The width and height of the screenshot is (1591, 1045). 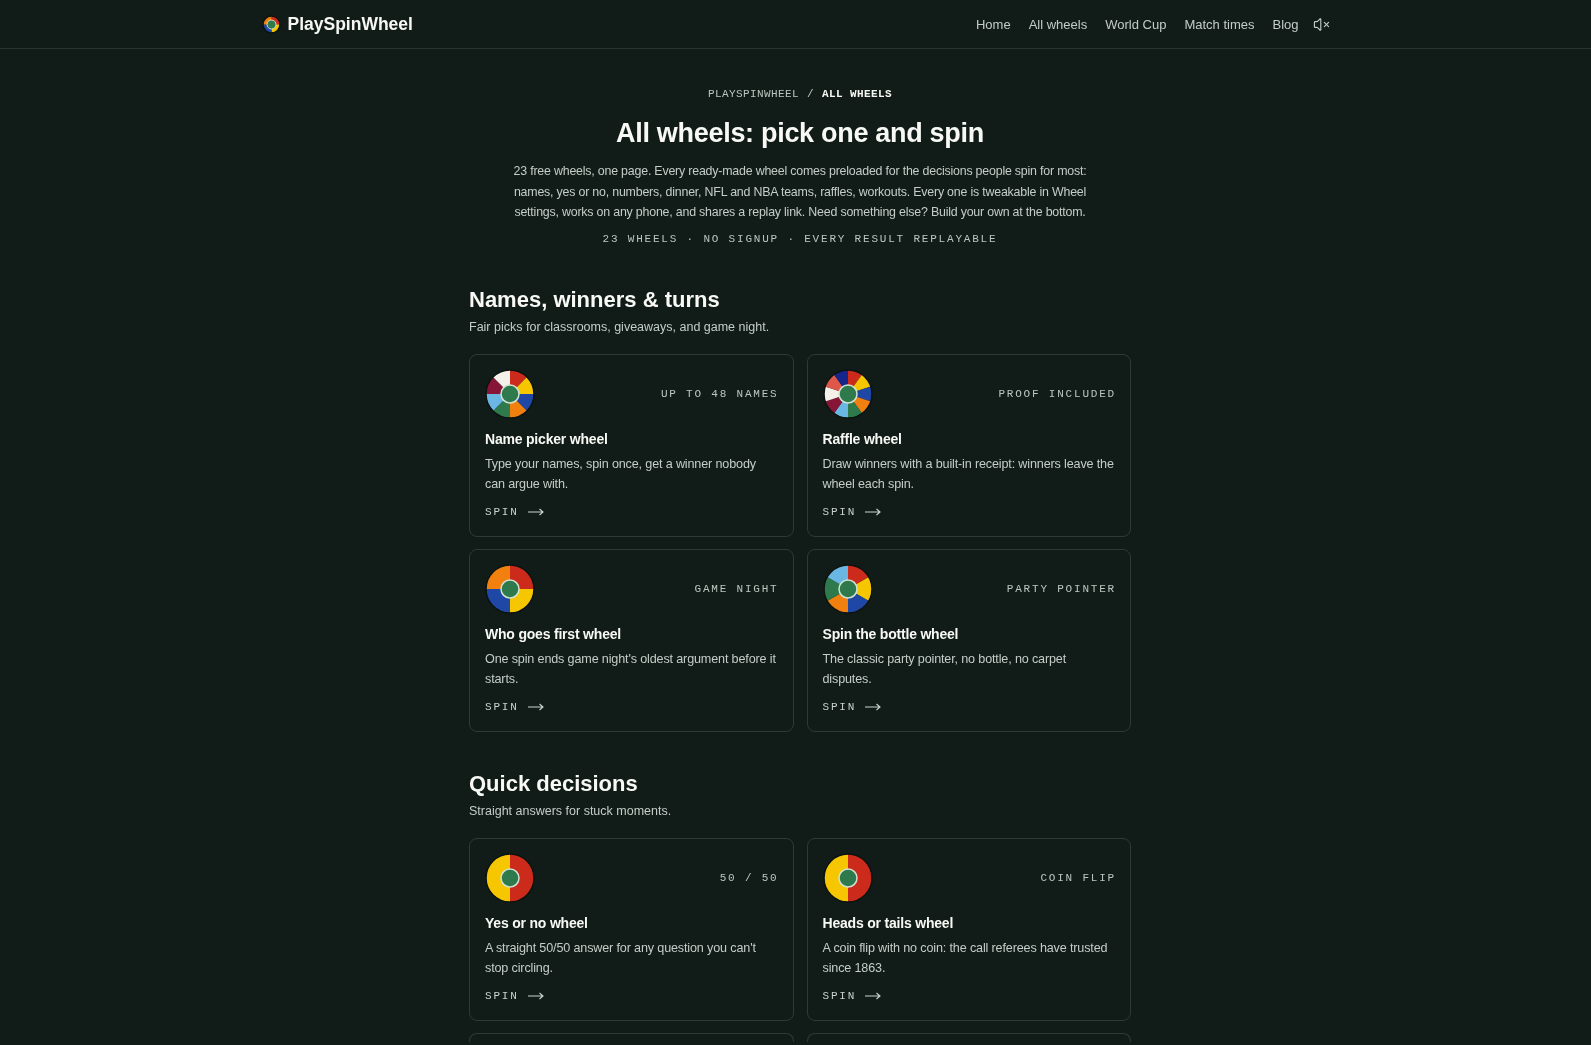 I want to click on speaker-muted-icon, so click(x=1321, y=24).